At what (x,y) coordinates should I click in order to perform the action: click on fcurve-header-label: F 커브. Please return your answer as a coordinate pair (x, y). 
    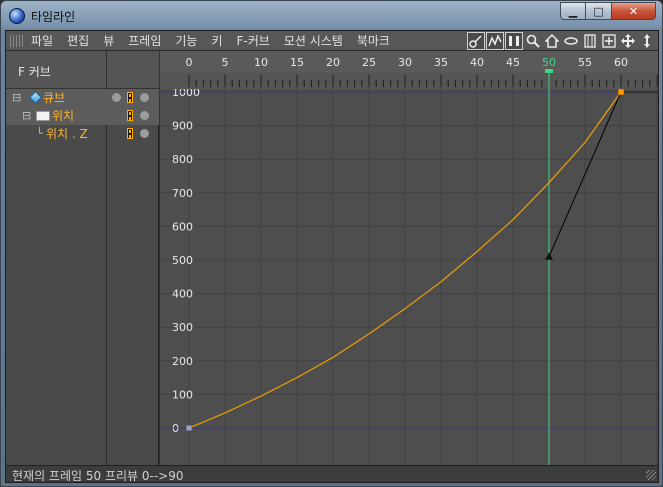
    Looking at the image, I should click on (34, 72).